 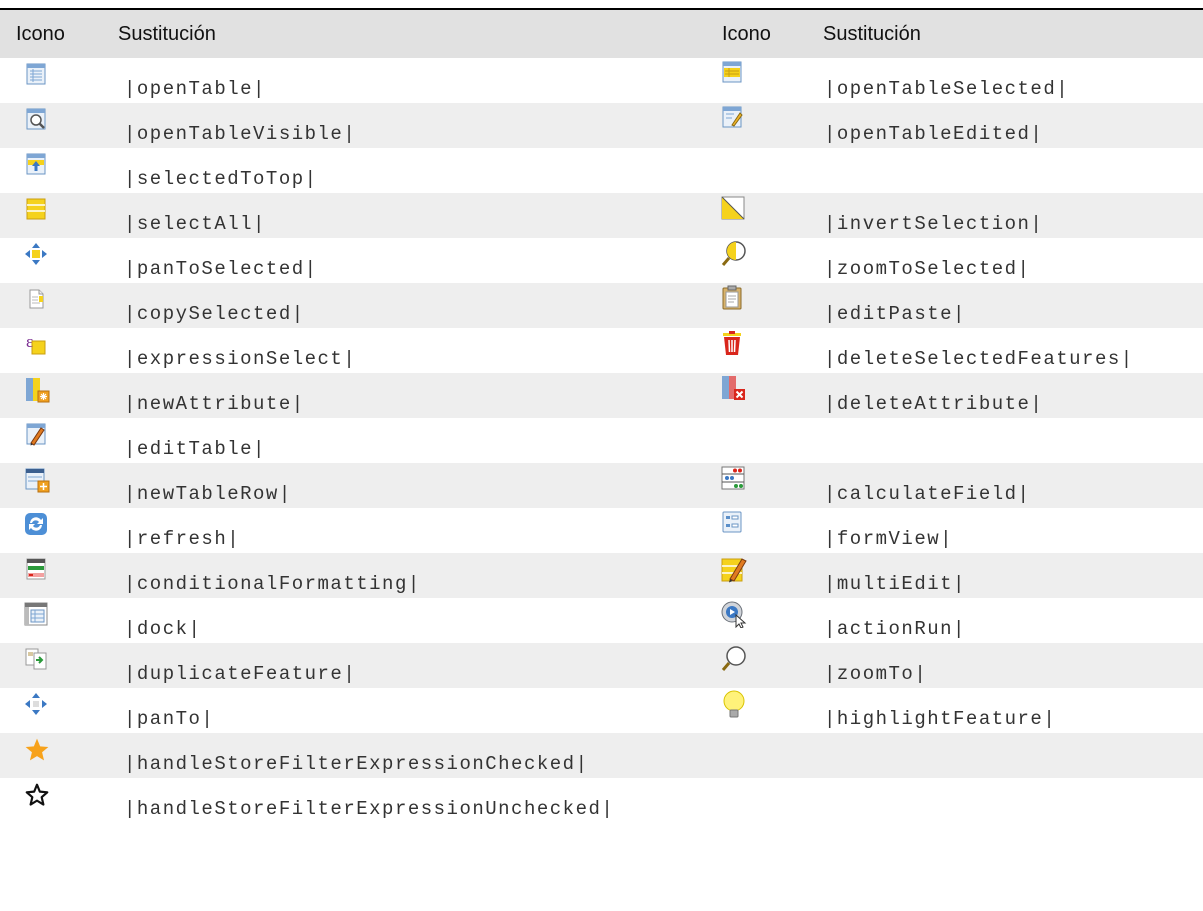 I want to click on substitution-cell-2: |highlightFeature|, so click(x=940, y=719).